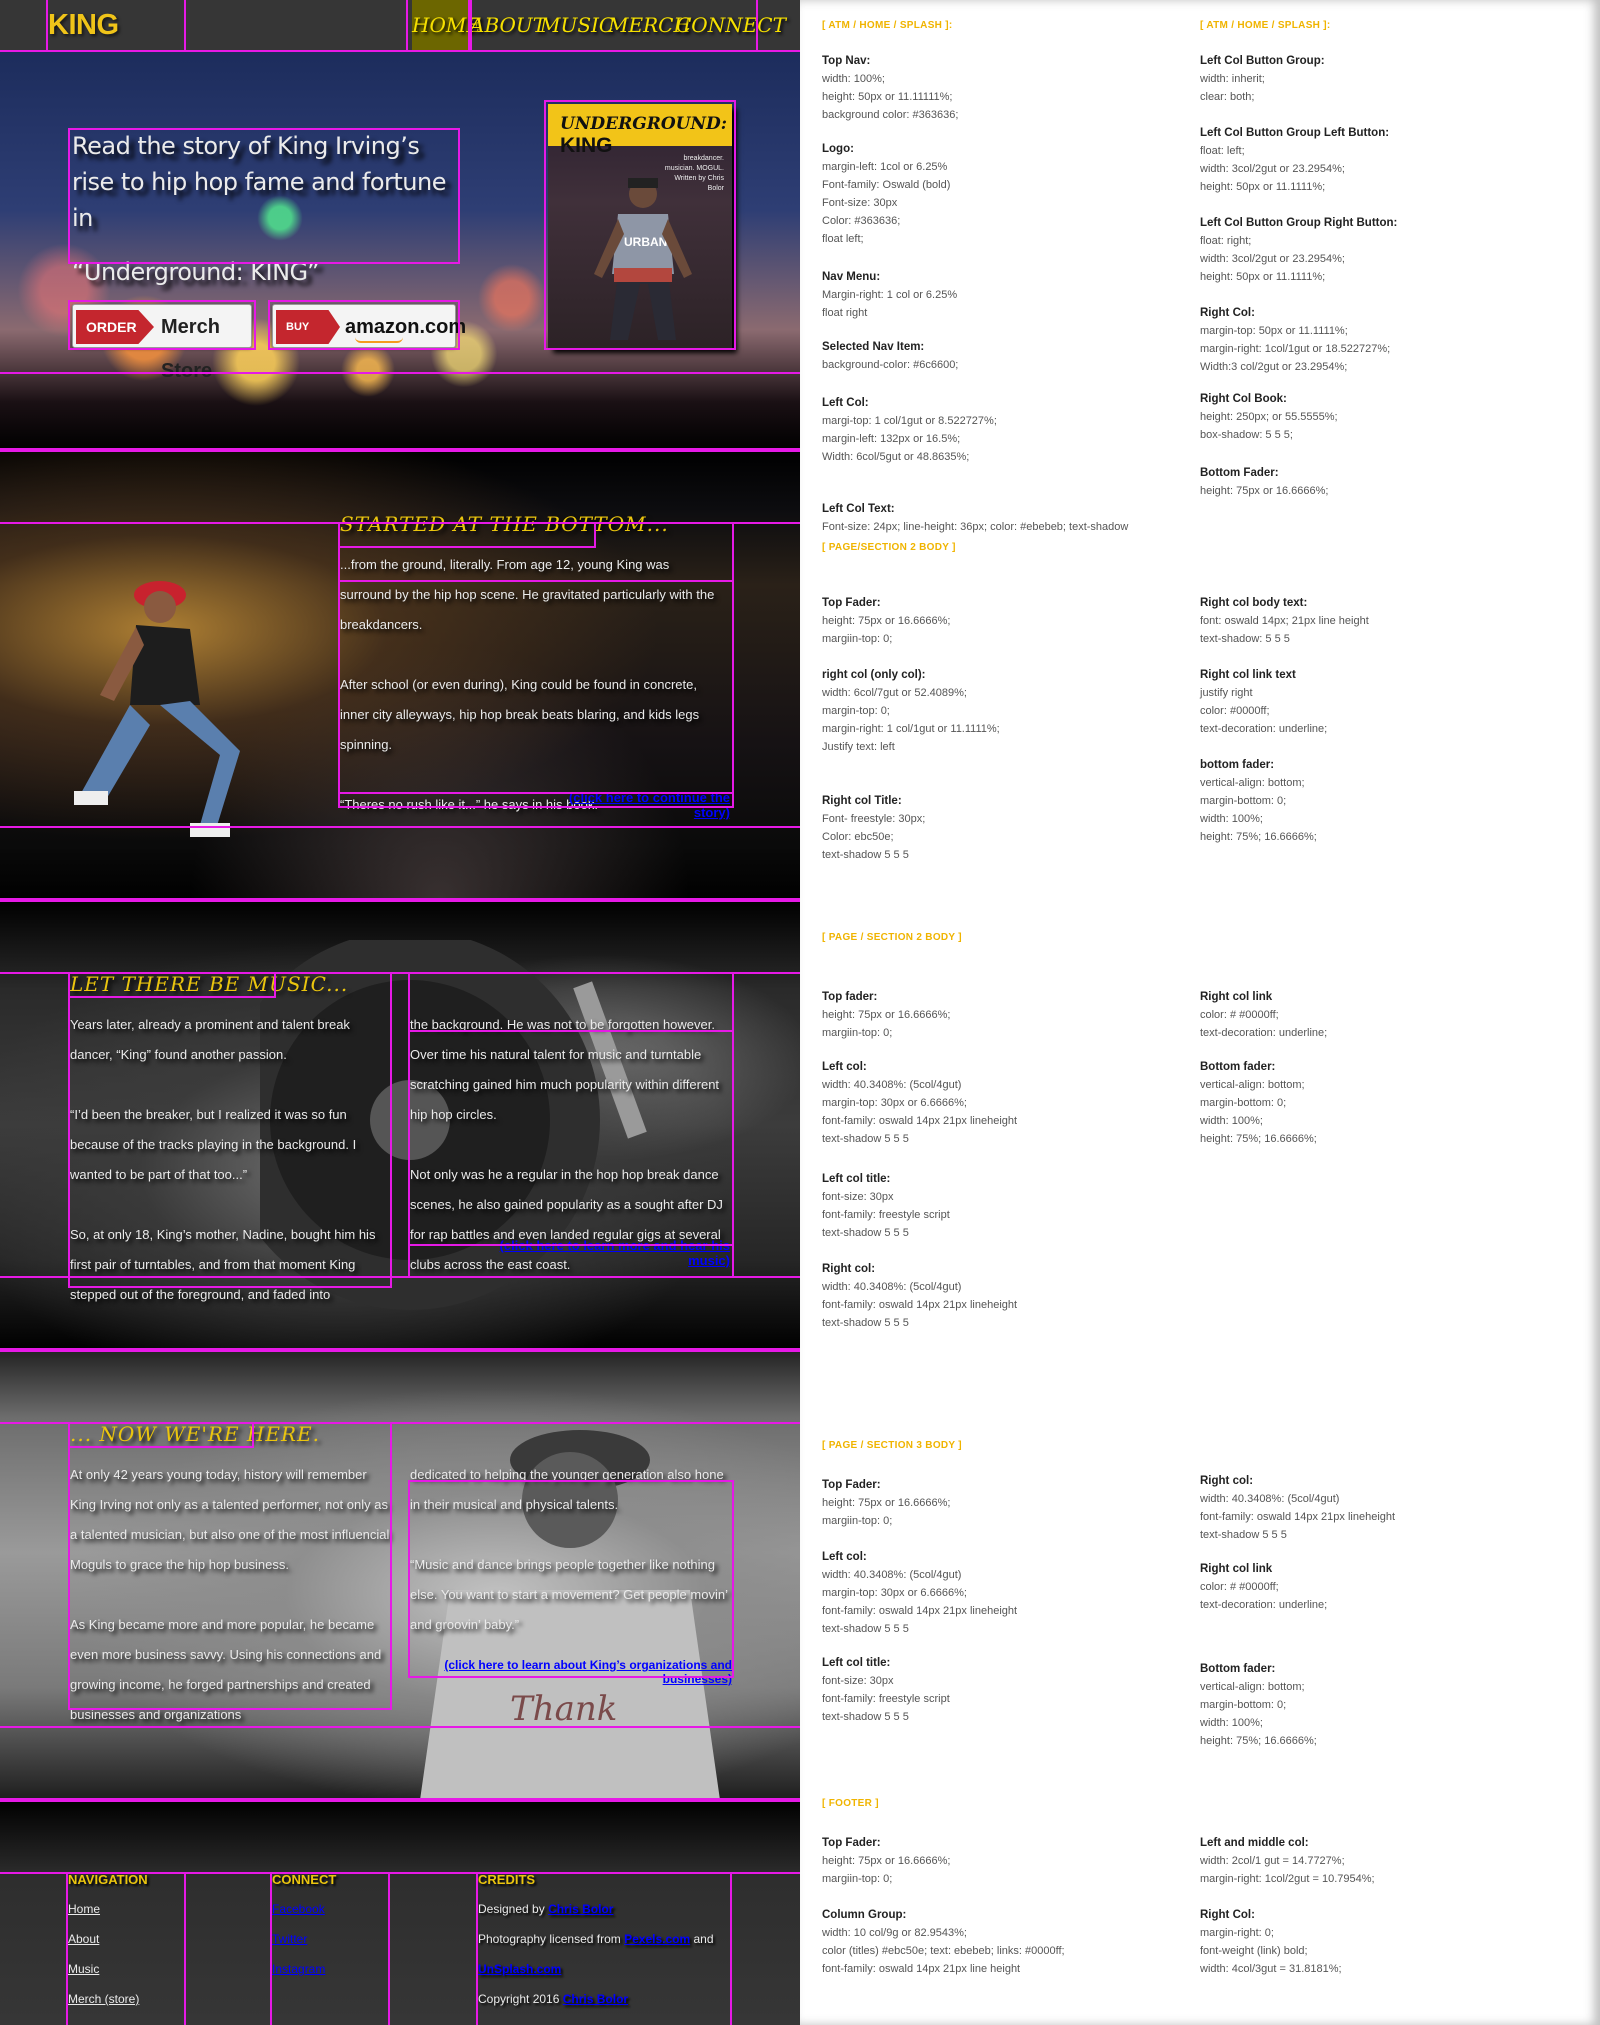  Describe the element at coordinates (850, 997) in the screenshot. I see `spec-block-title: Top fader:` at that location.